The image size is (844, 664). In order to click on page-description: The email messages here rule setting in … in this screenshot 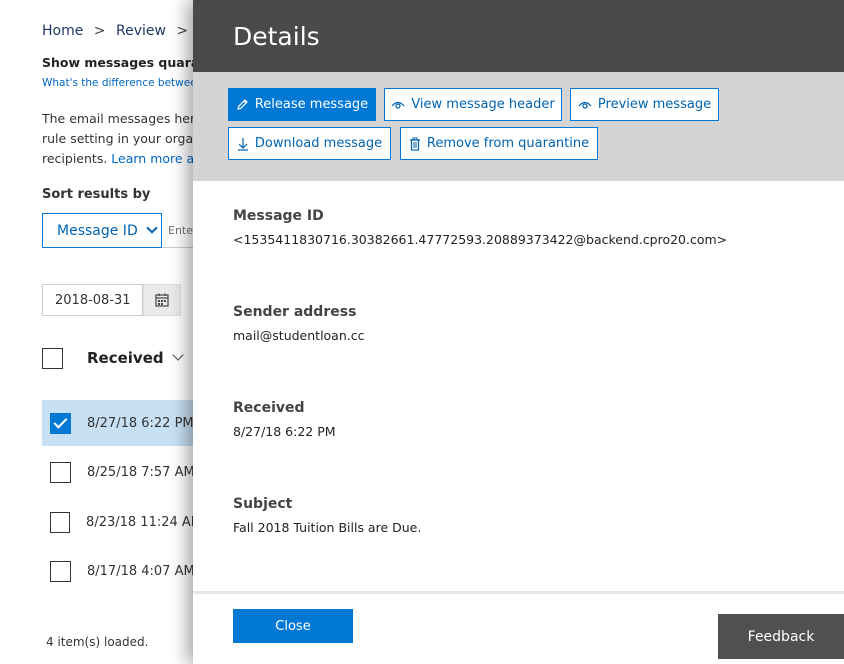, I will do `click(122, 139)`.